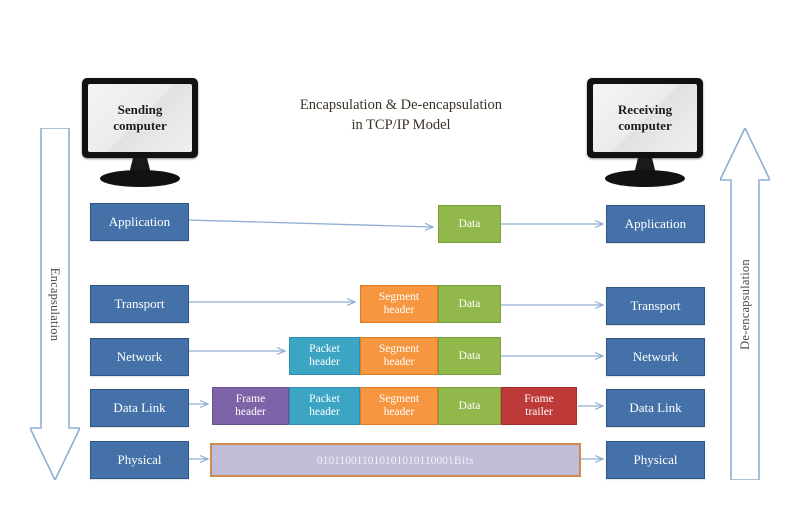 The width and height of the screenshot is (800, 515). I want to click on pdu-cell-frame-header: Frame header, so click(250, 406).